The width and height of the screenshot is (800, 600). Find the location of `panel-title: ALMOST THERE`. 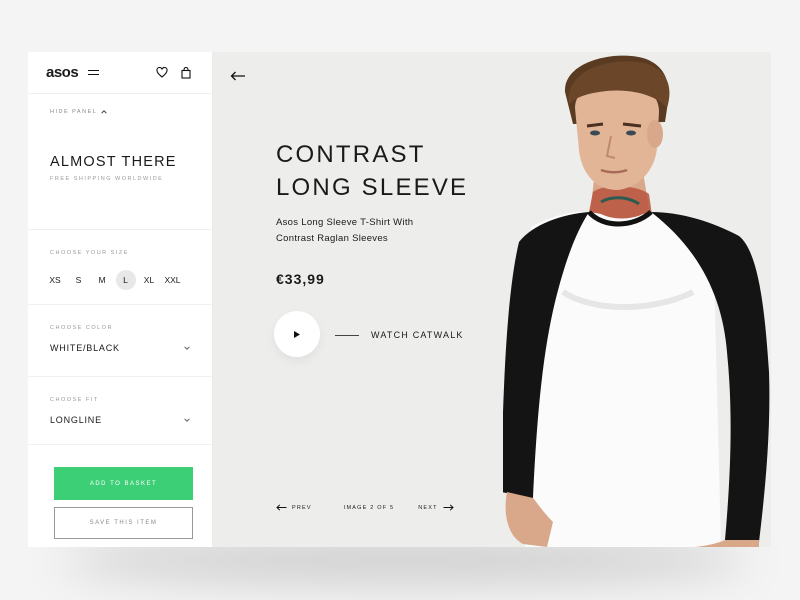

panel-title: ALMOST THERE is located at coordinates (113, 162).